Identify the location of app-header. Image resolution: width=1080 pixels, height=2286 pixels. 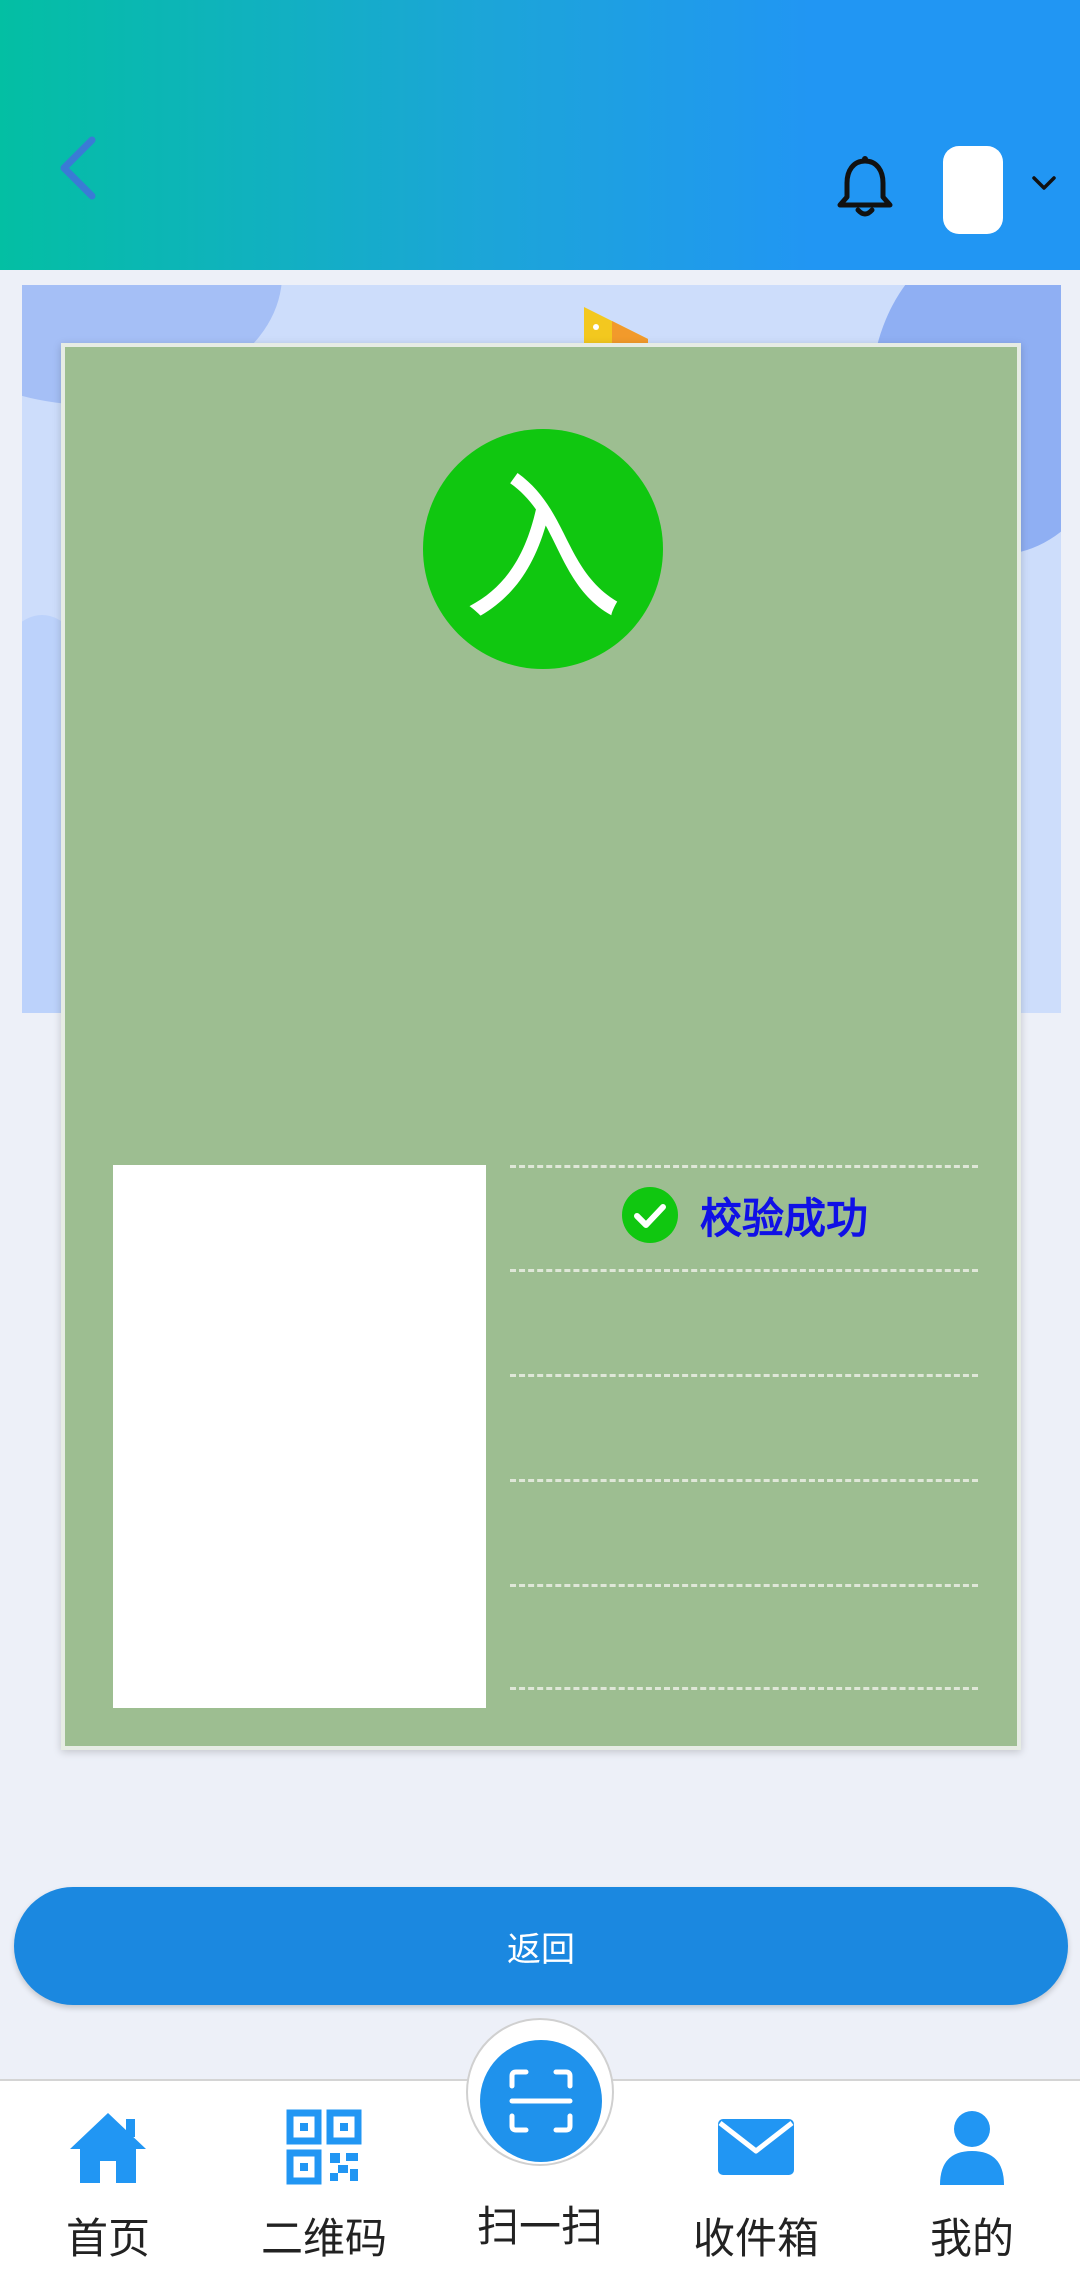
(540, 135).